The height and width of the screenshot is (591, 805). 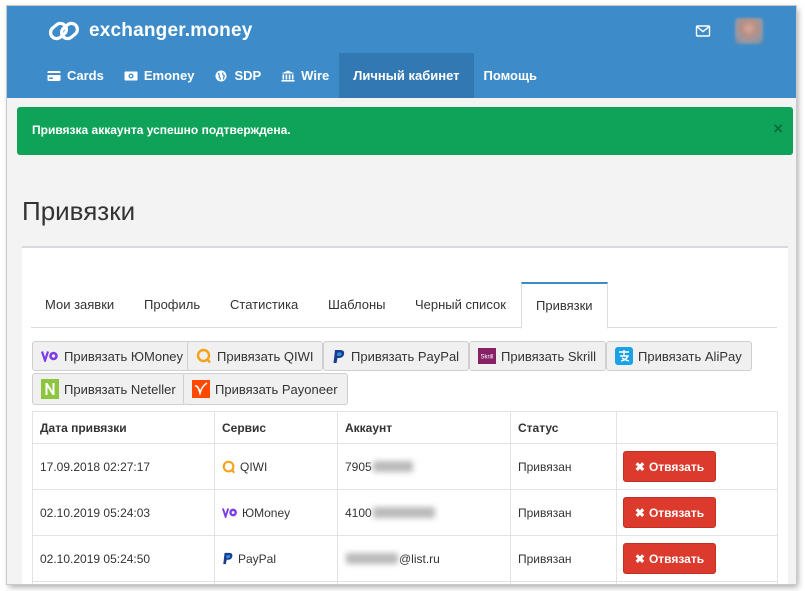 I want to click on nav-label: Помощь, so click(x=510, y=75).